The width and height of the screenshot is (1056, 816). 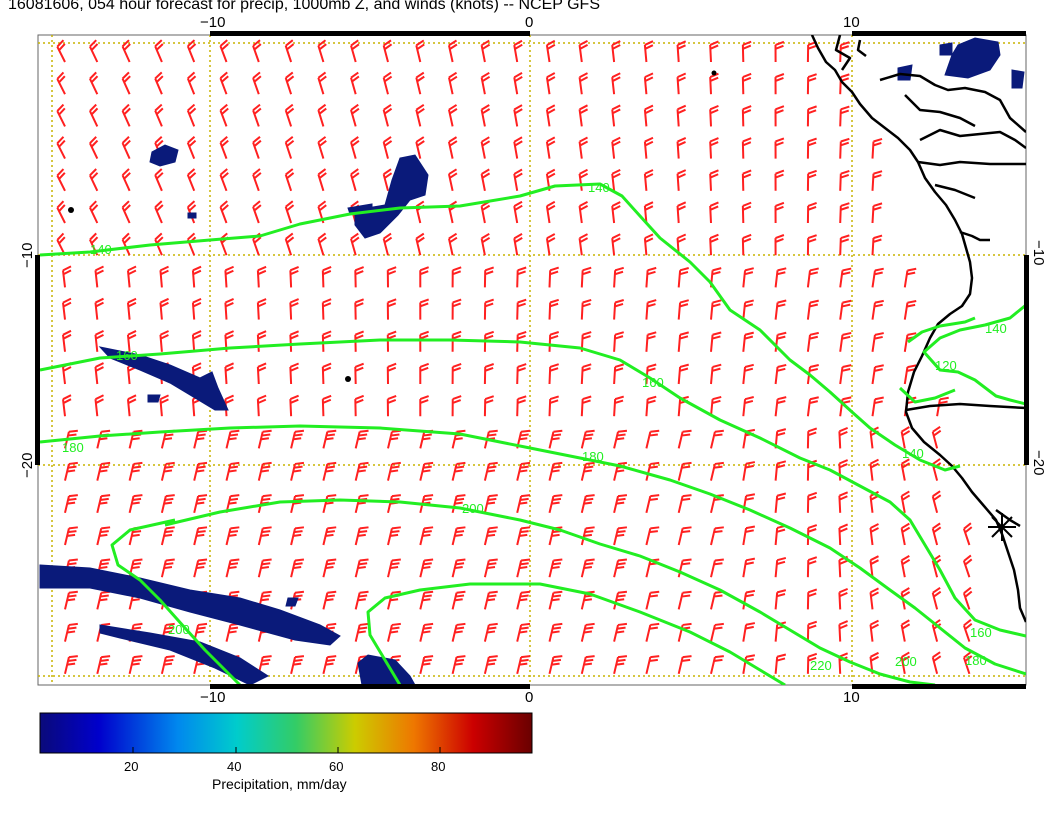 What do you see at coordinates (438, 766) in the screenshot?
I see `colorbar-tick-label: 80` at bounding box center [438, 766].